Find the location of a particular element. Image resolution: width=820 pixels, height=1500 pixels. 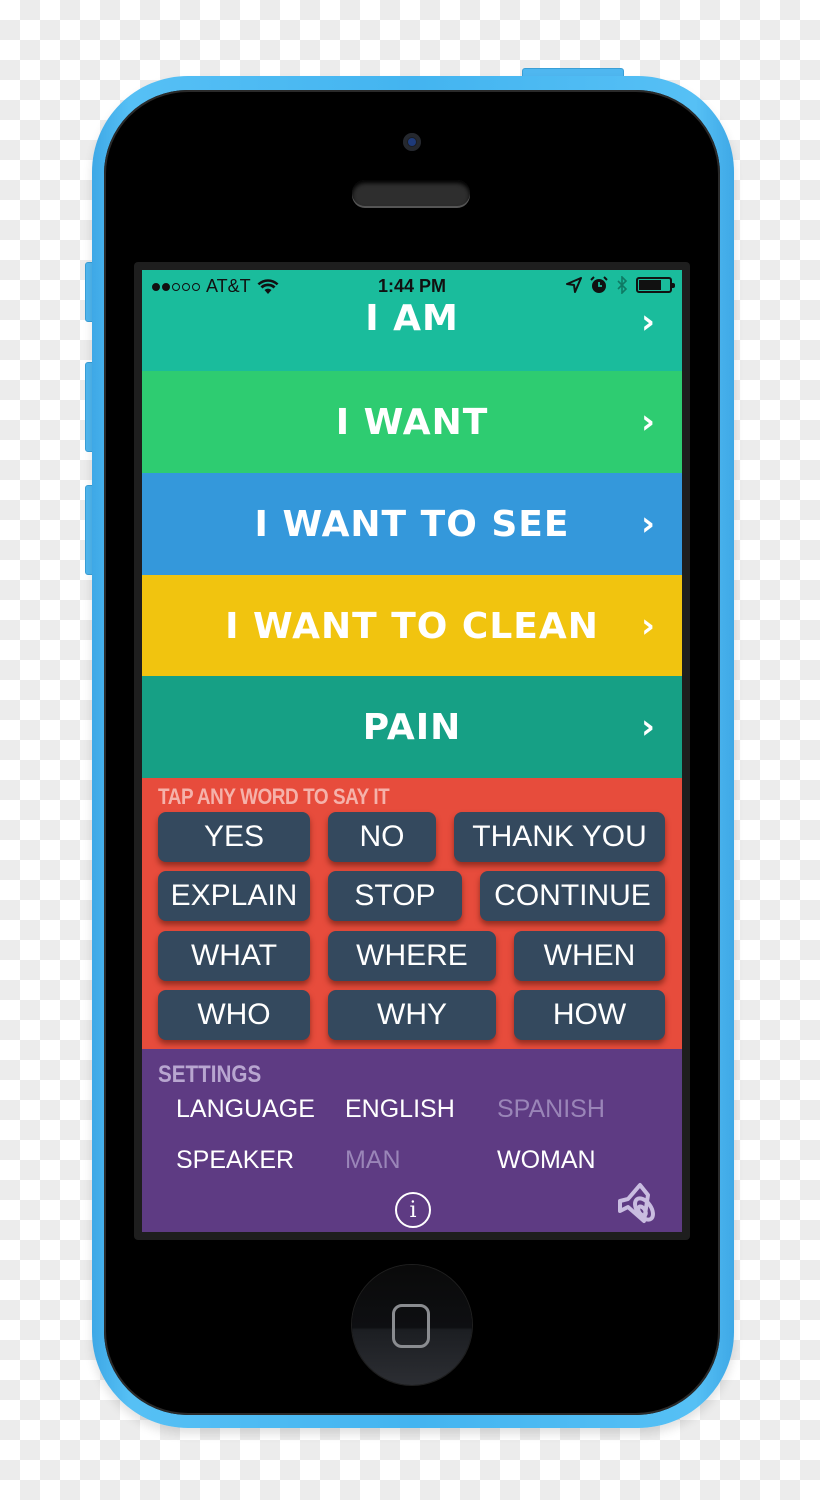

word-button-why: WHY is located at coordinates (412, 1015).